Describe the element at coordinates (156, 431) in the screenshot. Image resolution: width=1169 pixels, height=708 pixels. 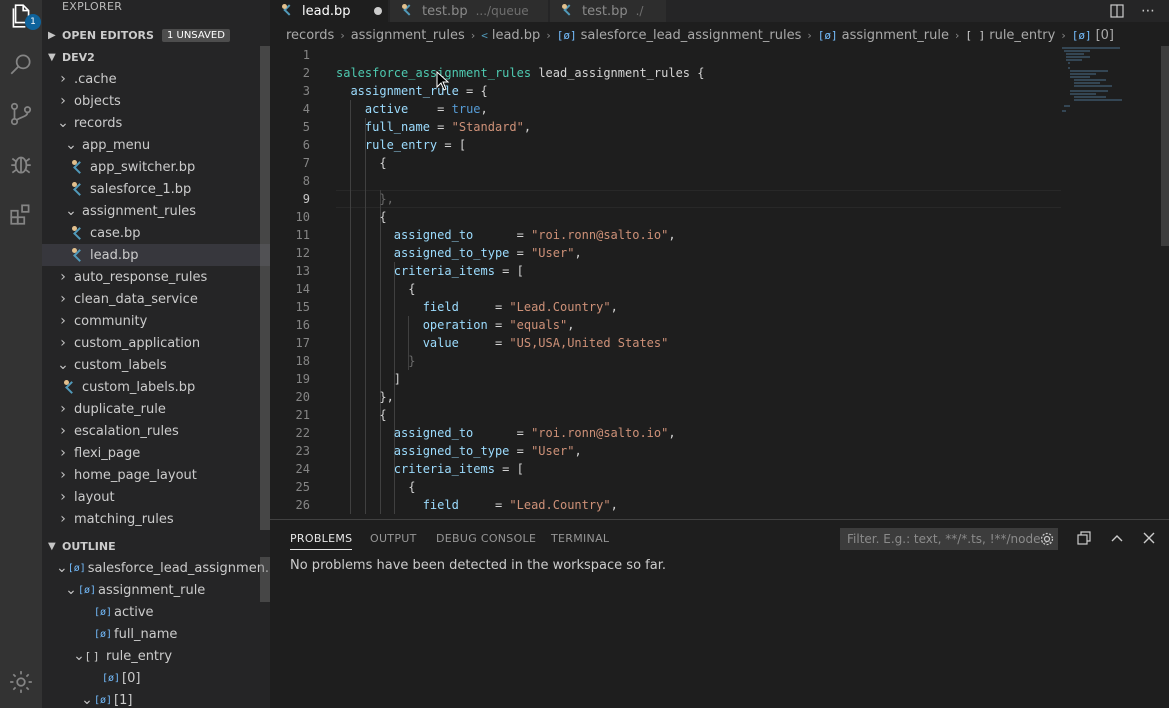
I see `tree-folder: › escalation_rules` at that location.